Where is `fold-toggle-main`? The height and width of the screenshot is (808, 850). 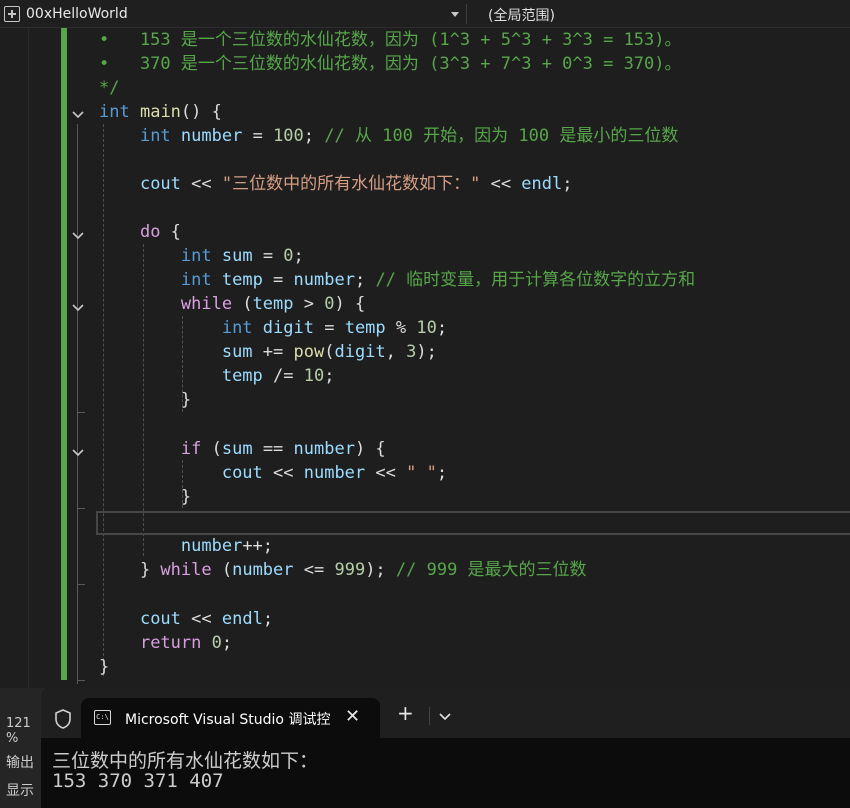 fold-toggle-main is located at coordinates (78, 113).